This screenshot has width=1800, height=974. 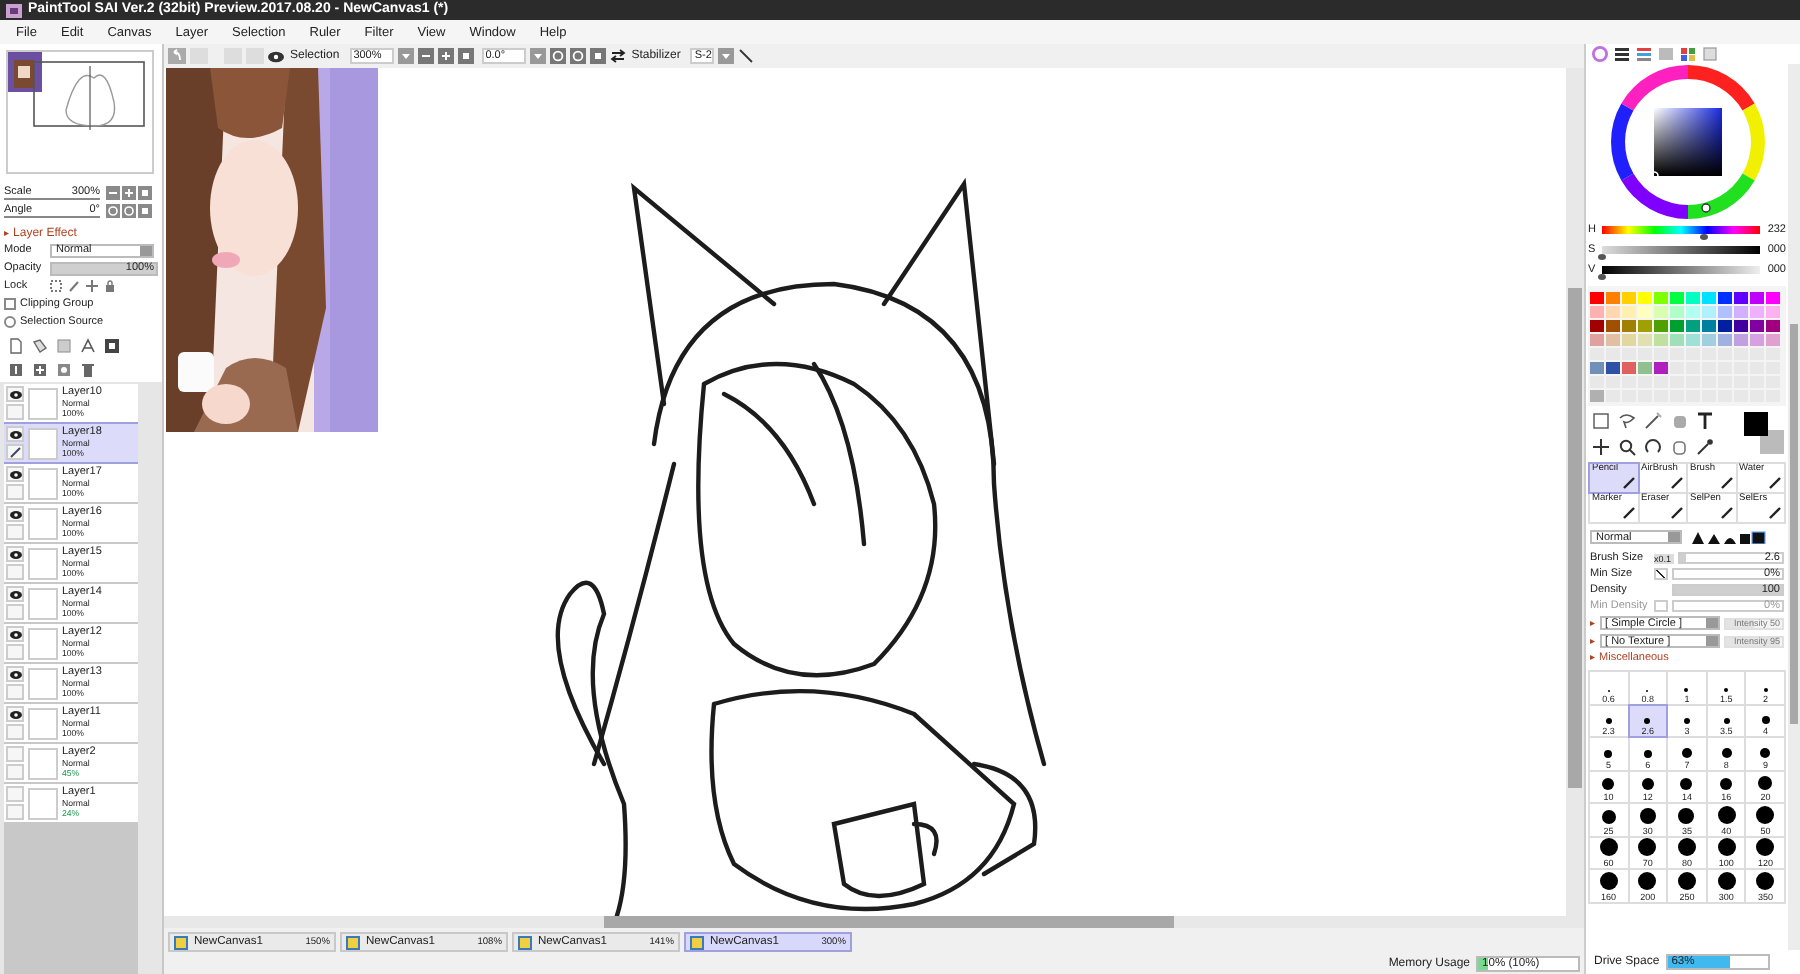 What do you see at coordinates (276, 56) in the screenshot?
I see `eye-icon` at bounding box center [276, 56].